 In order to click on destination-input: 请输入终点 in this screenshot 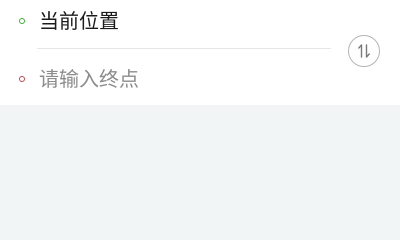, I will do `click(89, 79)`.